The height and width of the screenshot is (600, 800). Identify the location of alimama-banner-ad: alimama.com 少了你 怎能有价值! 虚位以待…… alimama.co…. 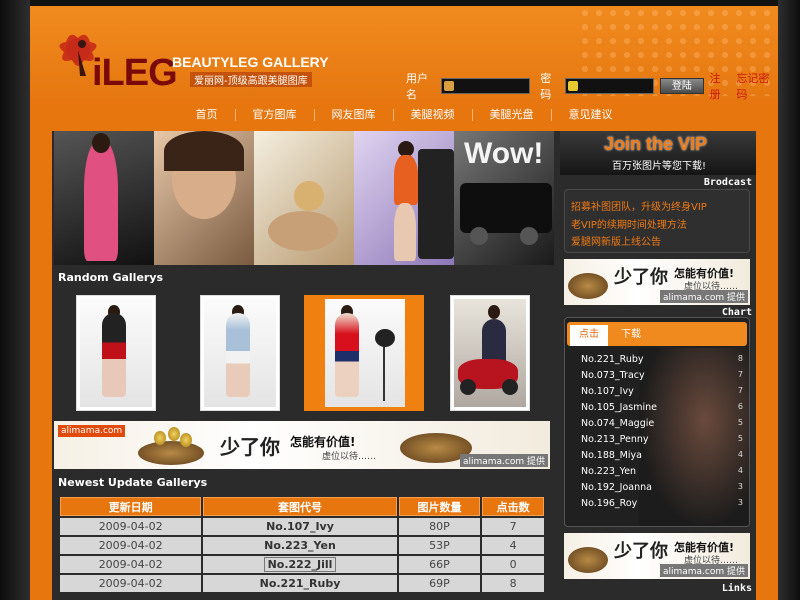
(302, 445).